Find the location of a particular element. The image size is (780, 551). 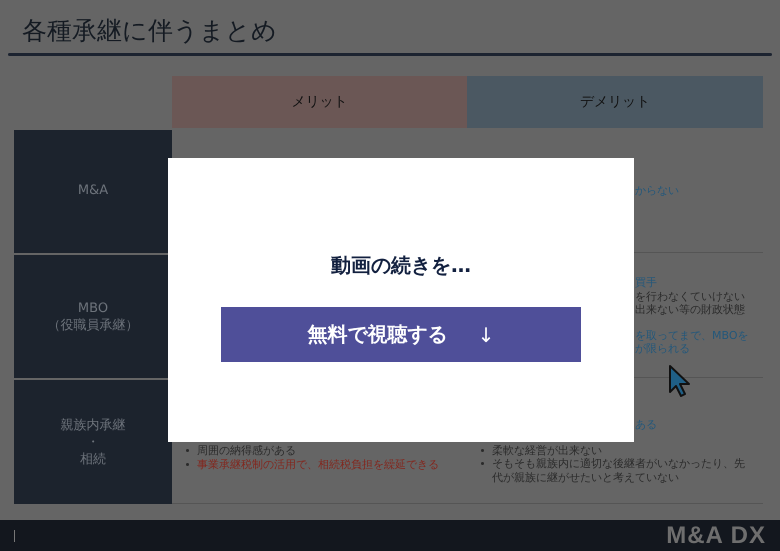

bullet-text: 周囲の納得感がある is located at coordinates (246, 451).